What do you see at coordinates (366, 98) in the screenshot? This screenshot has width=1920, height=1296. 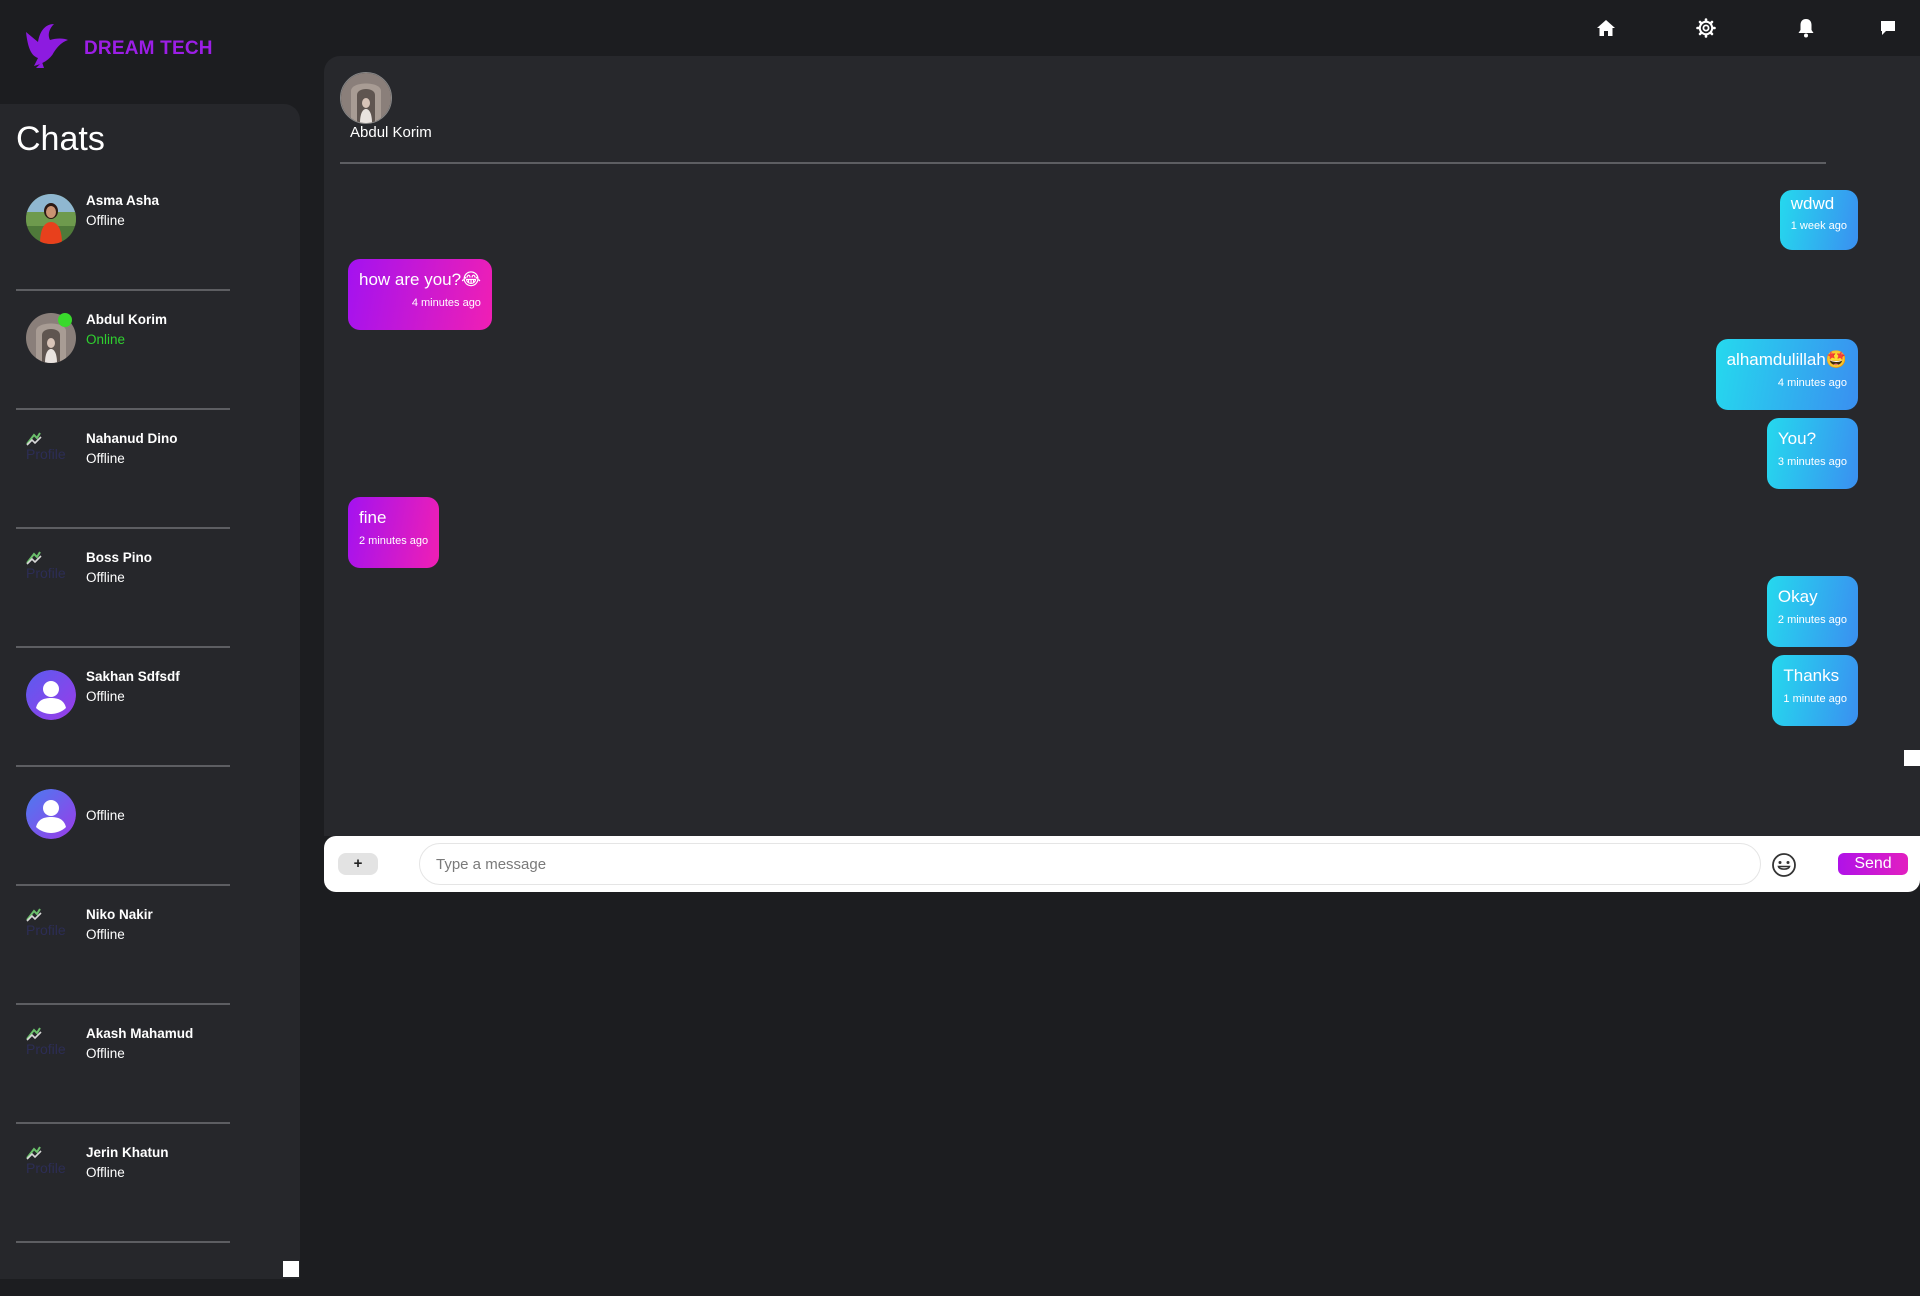 I see `contact-avatar` at bounding box center [366, 98].